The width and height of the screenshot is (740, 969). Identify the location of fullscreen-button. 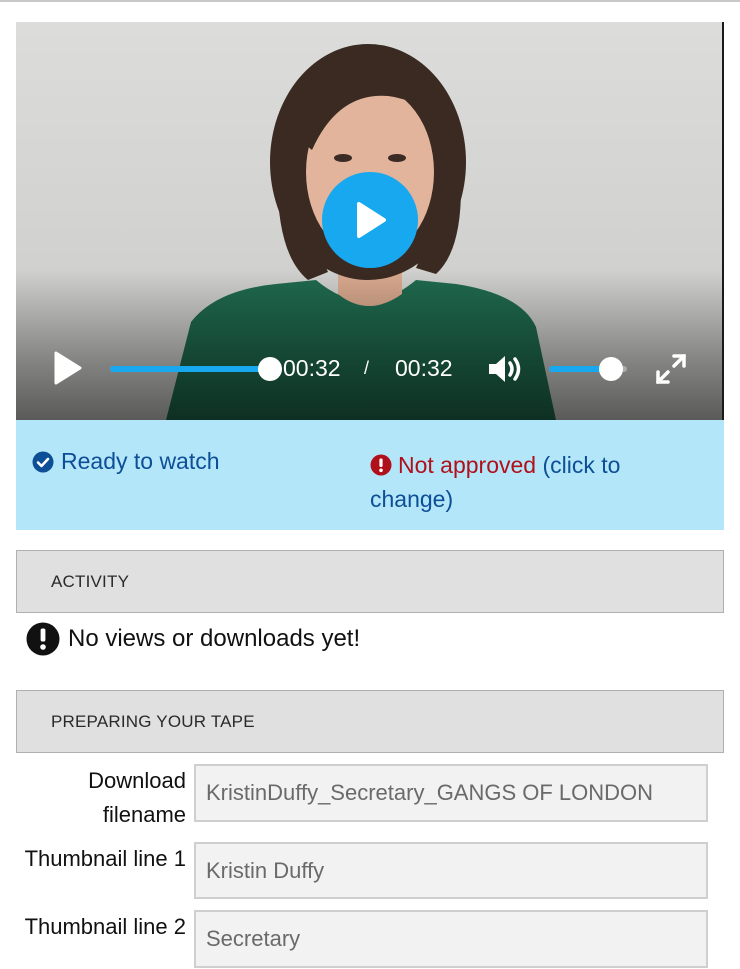
(671, 369).